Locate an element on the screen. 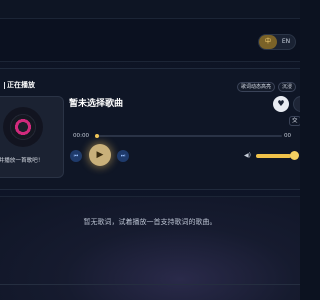  lang-option-en: EN is located at coordinates (286, 42).